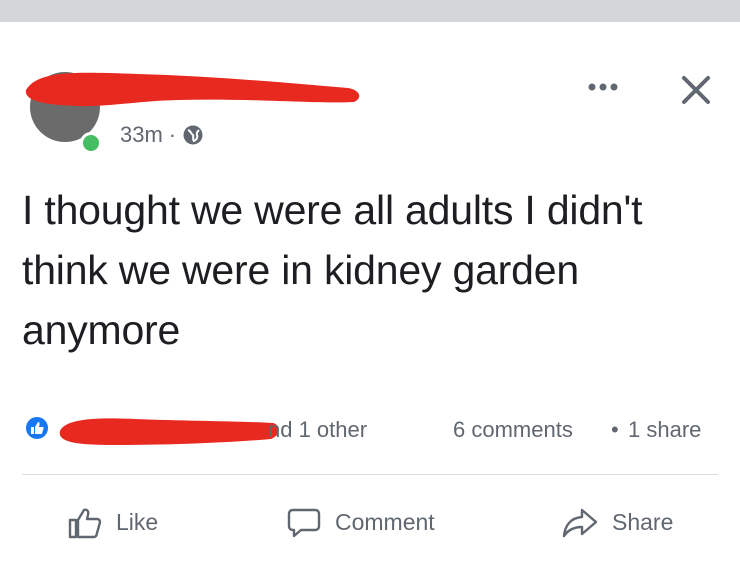 This screenshot has width=740, height=565. What do you see at coordinates (317, 430) in the screenshot?
I see `reactor-names: nd 1 other` at bounding box center [317, 430].